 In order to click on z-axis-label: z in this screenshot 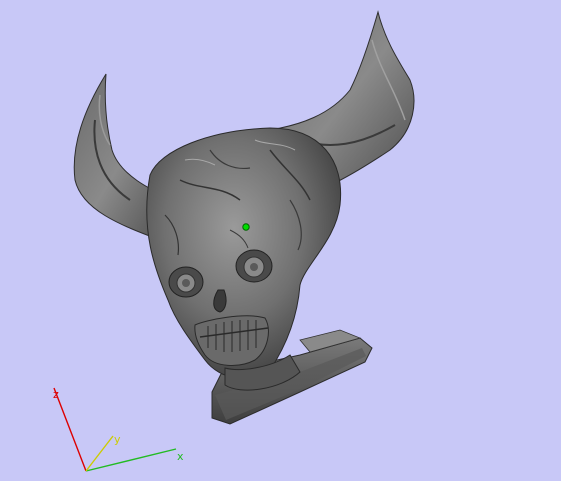, I will do `click(56, 394)`.